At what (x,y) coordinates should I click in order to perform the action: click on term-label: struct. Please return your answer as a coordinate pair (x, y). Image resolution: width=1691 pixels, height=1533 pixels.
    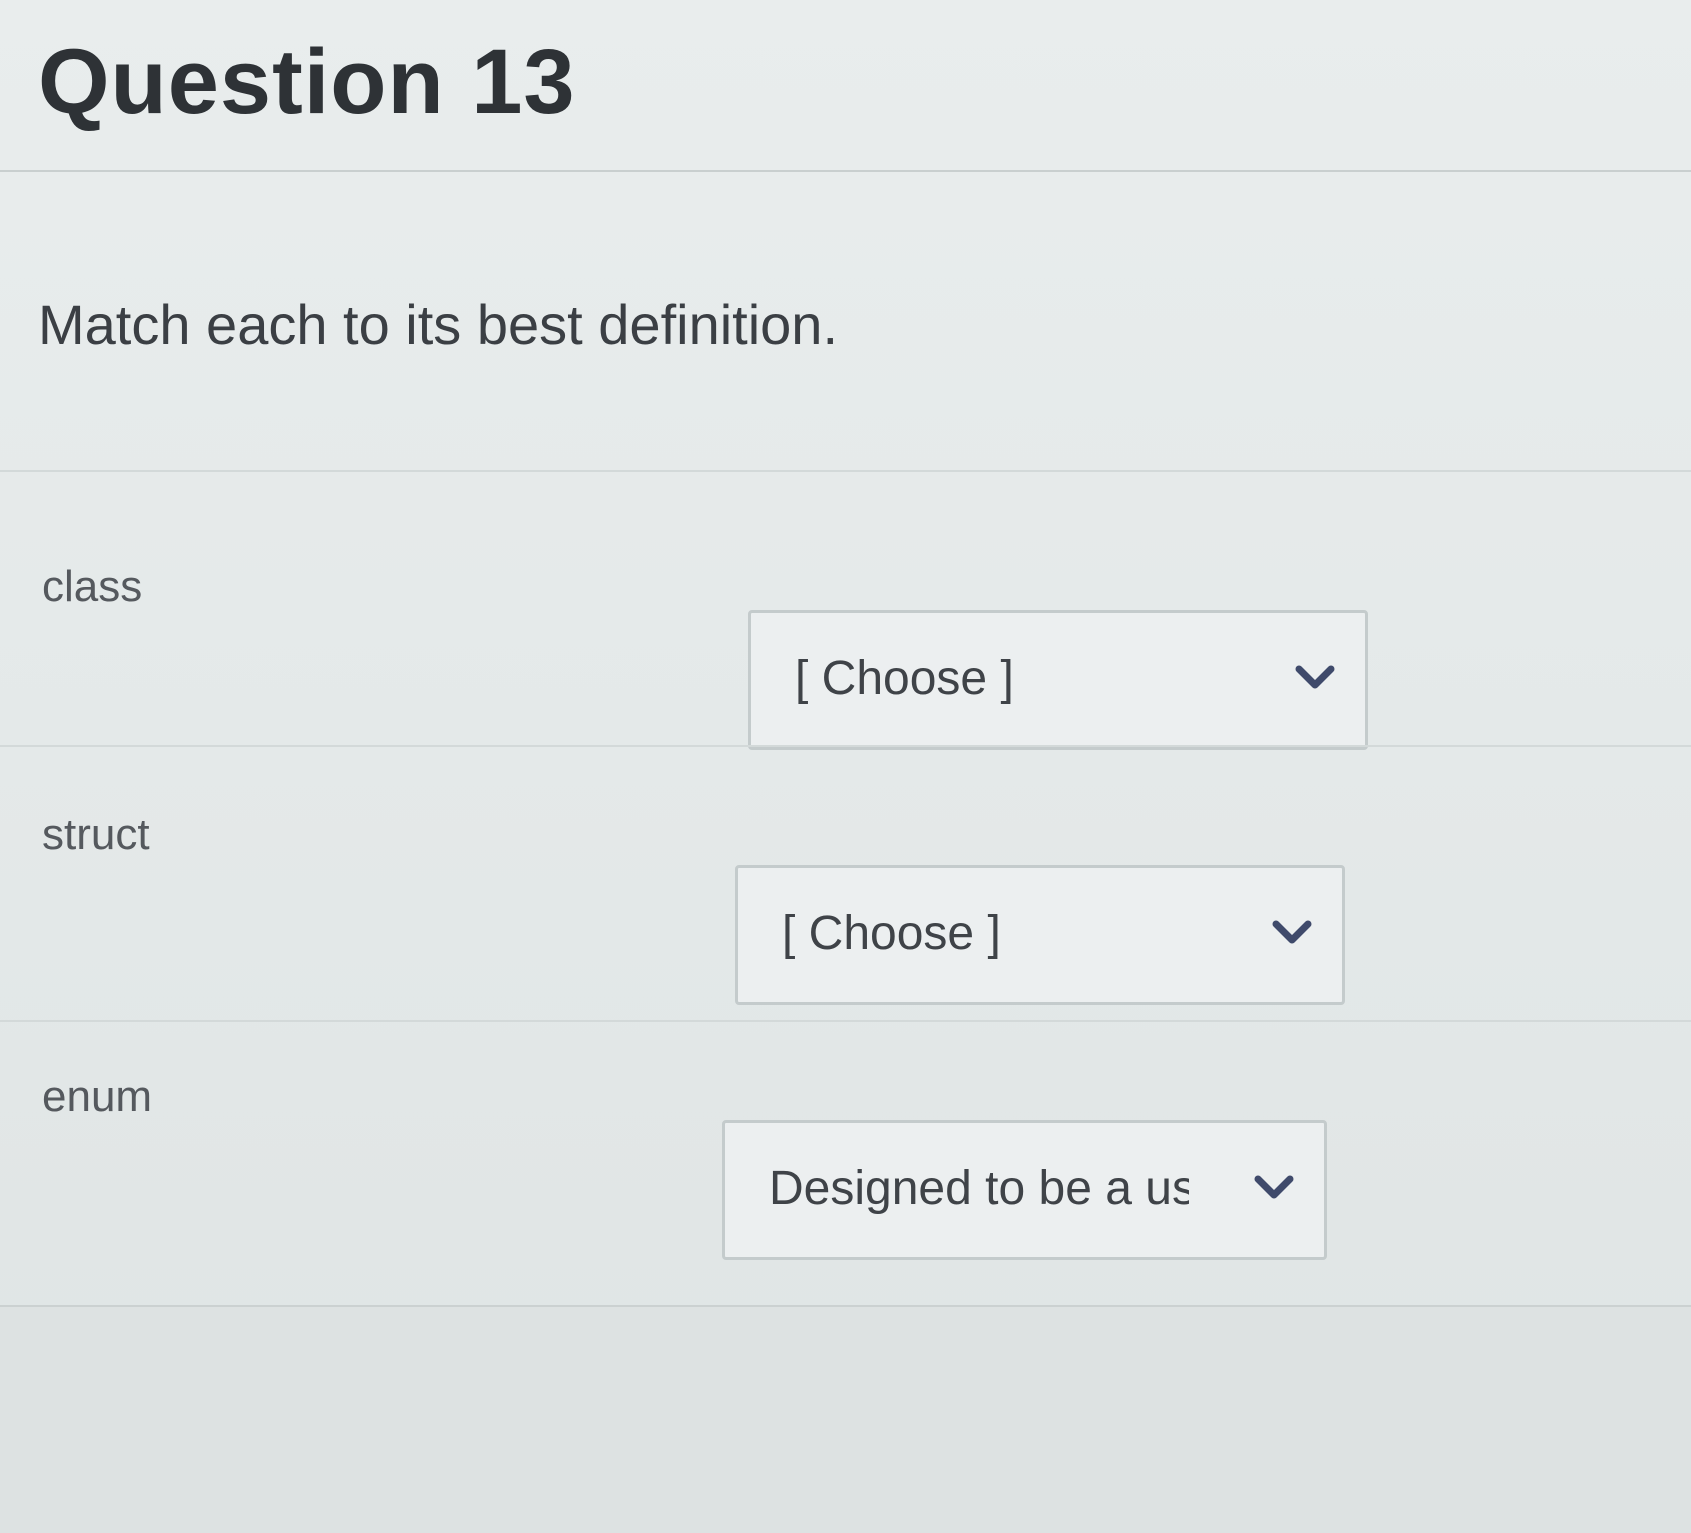
    Looking at the image, I should click on (96, 834).